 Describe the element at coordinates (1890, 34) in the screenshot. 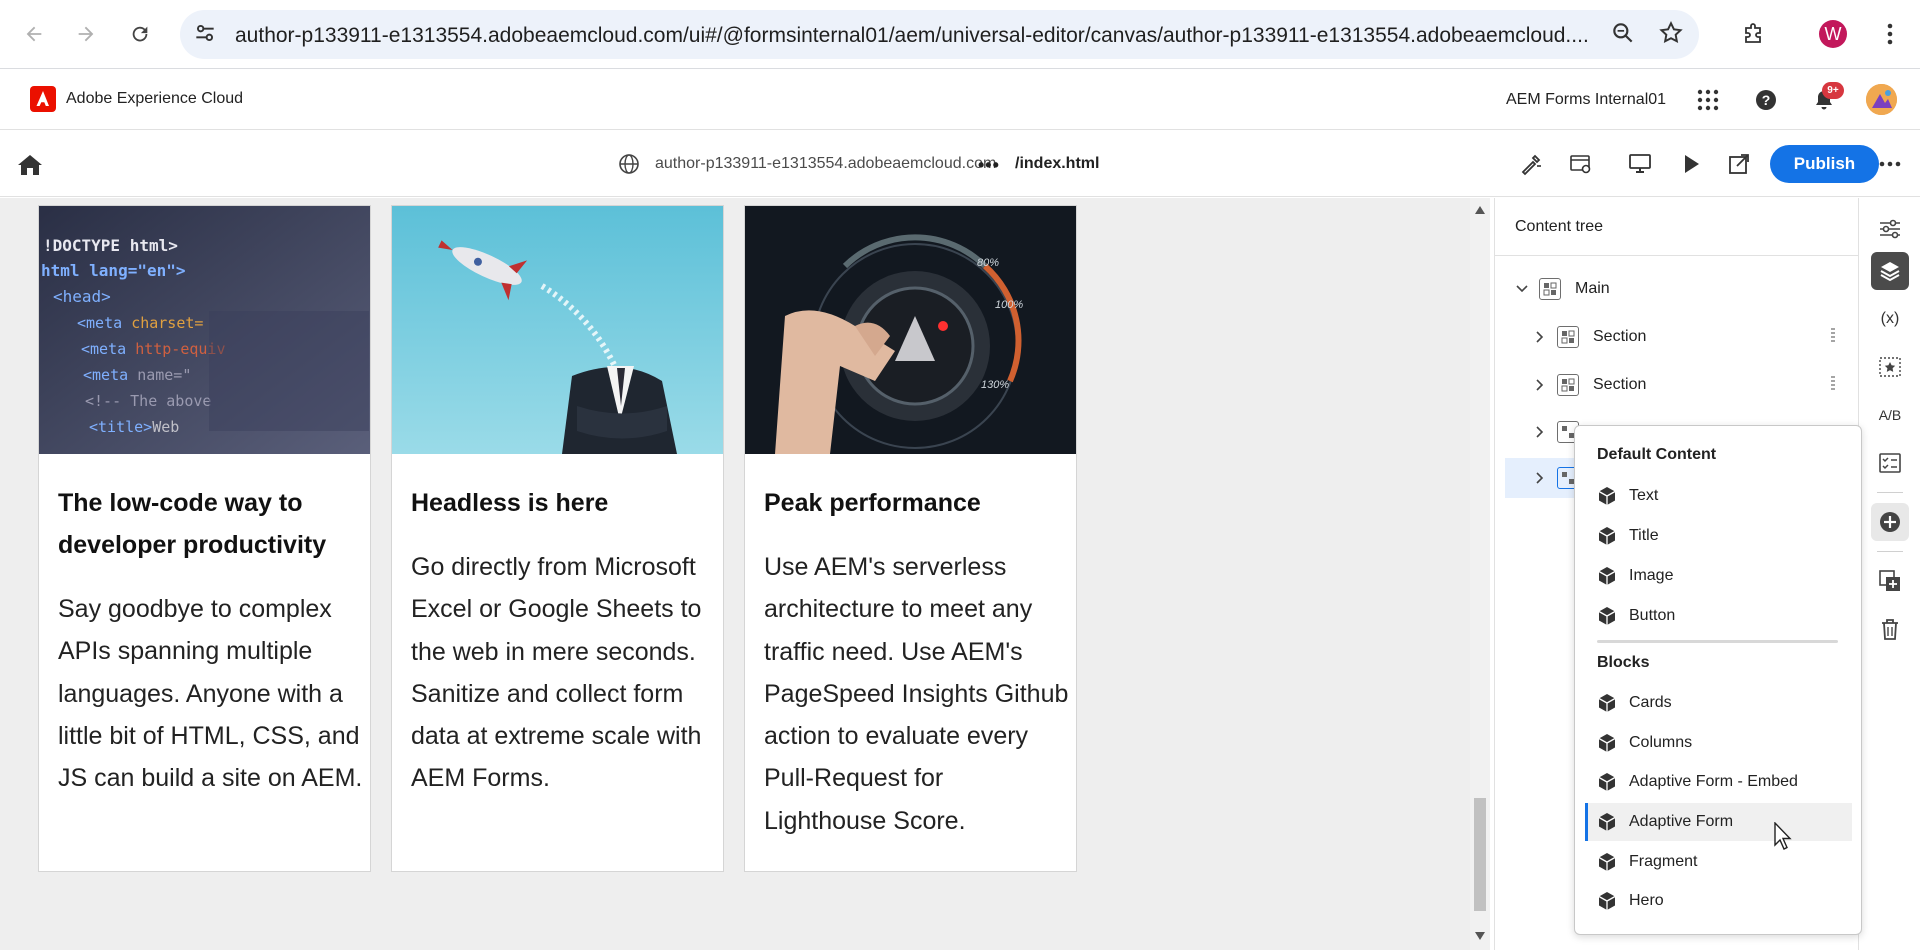

I see `browser-menu-button` at that location.